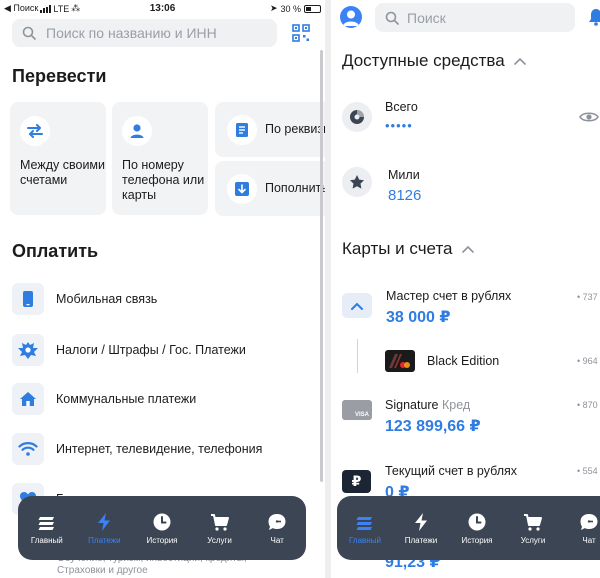 The width and height of the screenshot is (600, 578). What do you see at coordinates (587, 297) in the screenshot?
I see `account-number-mask: • 737` at bounding box center [587, 297].